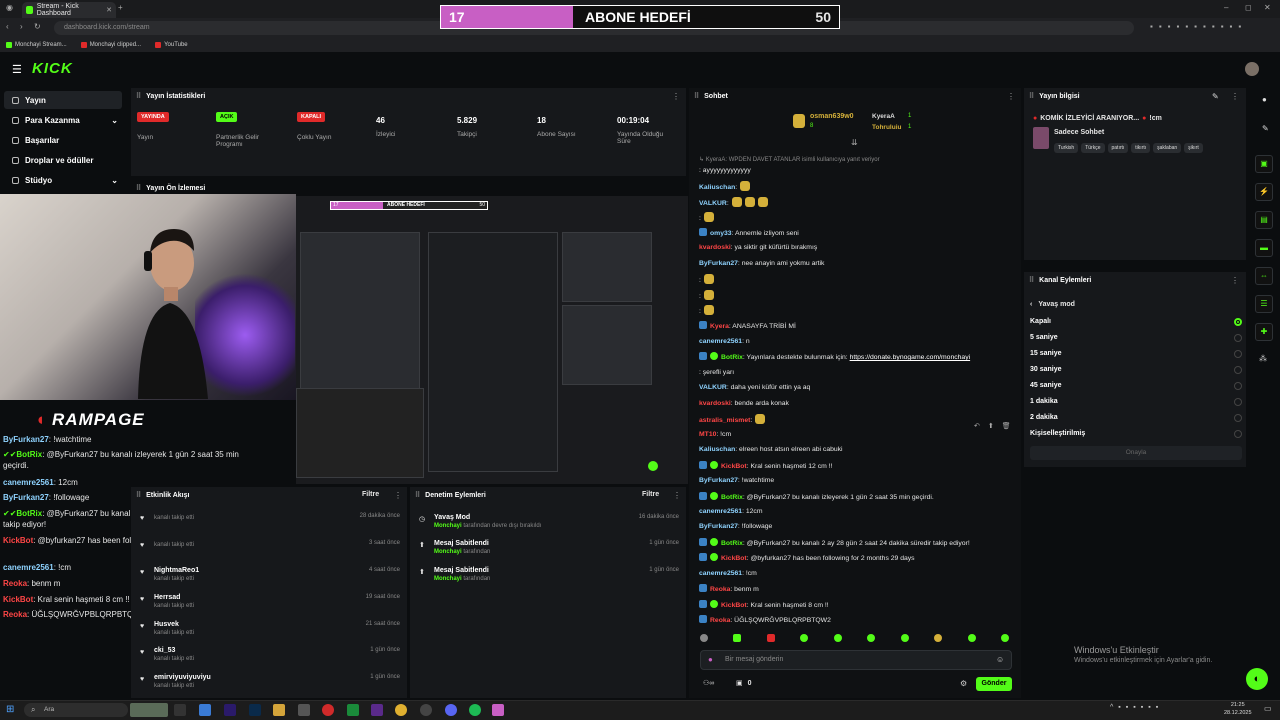  Describe the element at coordinates (1006, 426) in the screenshot. I see `delete-icon: 🗑` at that location.